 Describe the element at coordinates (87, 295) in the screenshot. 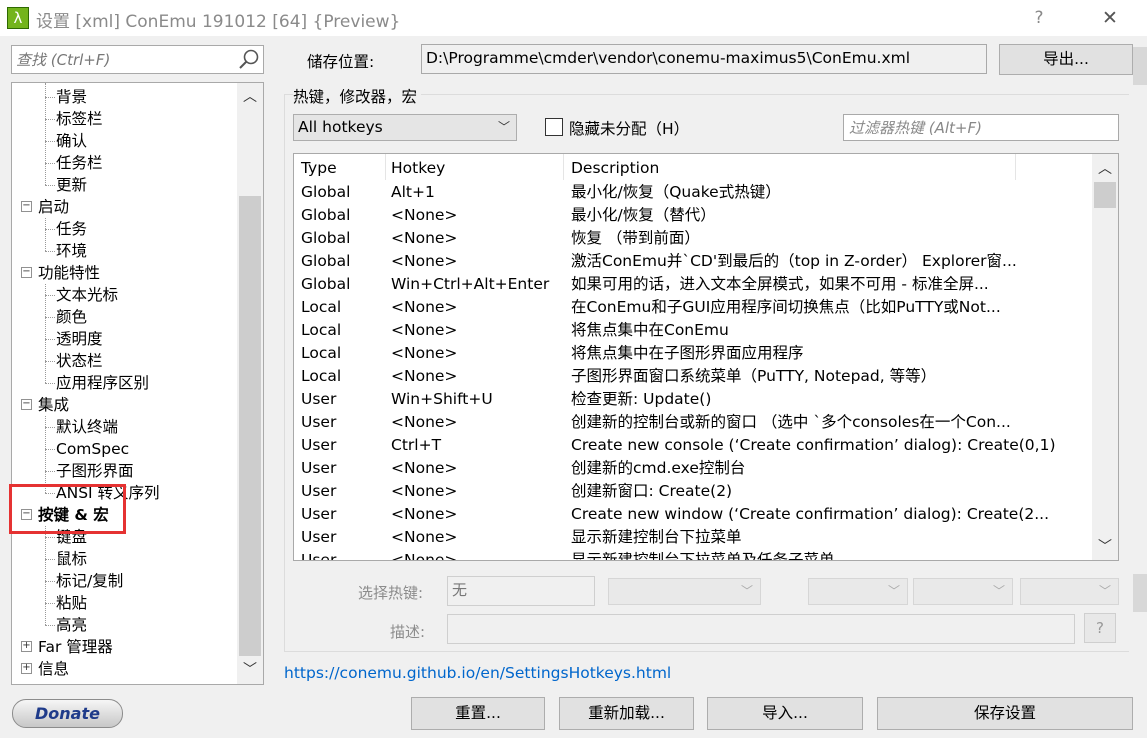

I see `tree-item: 文本光标` at that location.